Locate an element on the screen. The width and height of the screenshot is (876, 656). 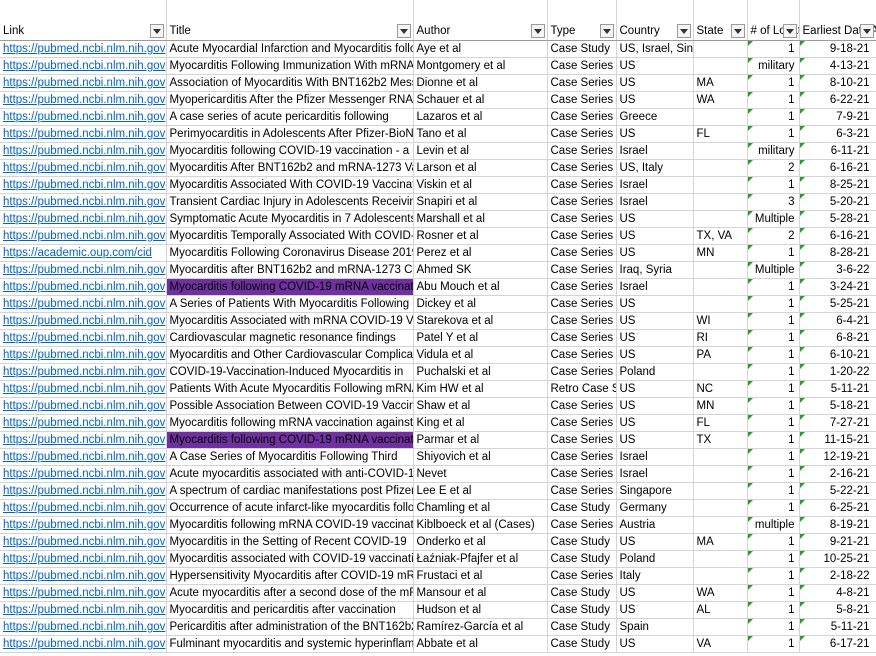
author-cell: Schauer et al is located at coordinates (480, 100).